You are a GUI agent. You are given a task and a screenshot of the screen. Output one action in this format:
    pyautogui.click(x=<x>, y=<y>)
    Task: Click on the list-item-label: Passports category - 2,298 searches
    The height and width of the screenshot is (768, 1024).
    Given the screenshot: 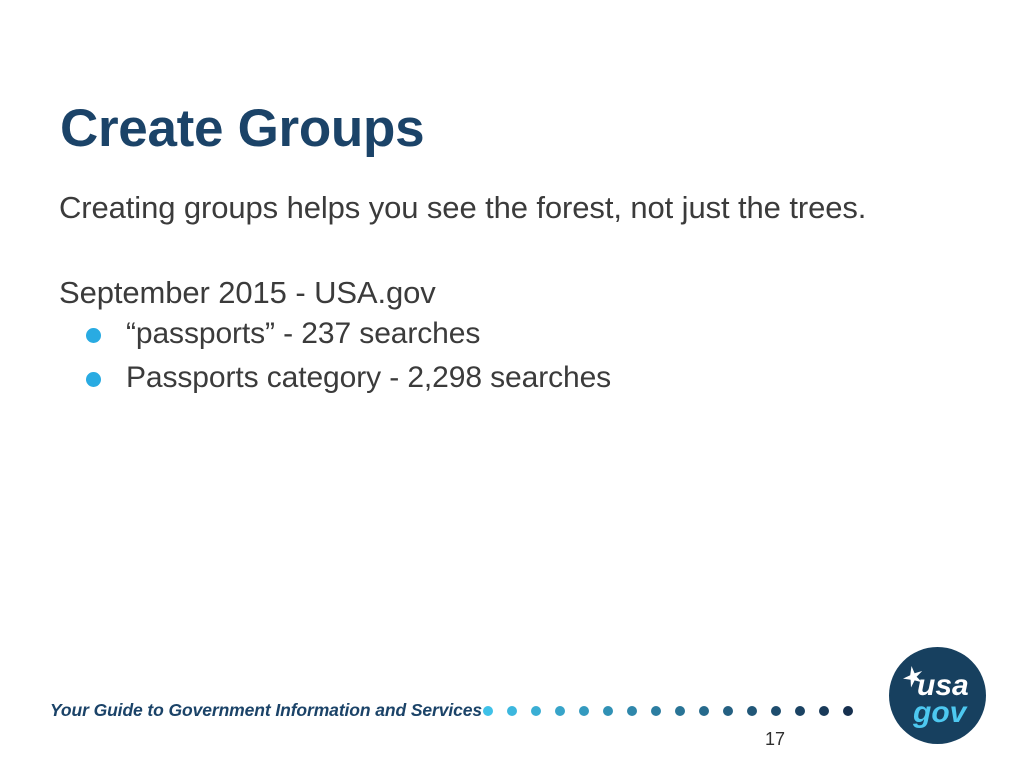 What is the action you would take?
    pyautogui.click(x=369, y=378)
    